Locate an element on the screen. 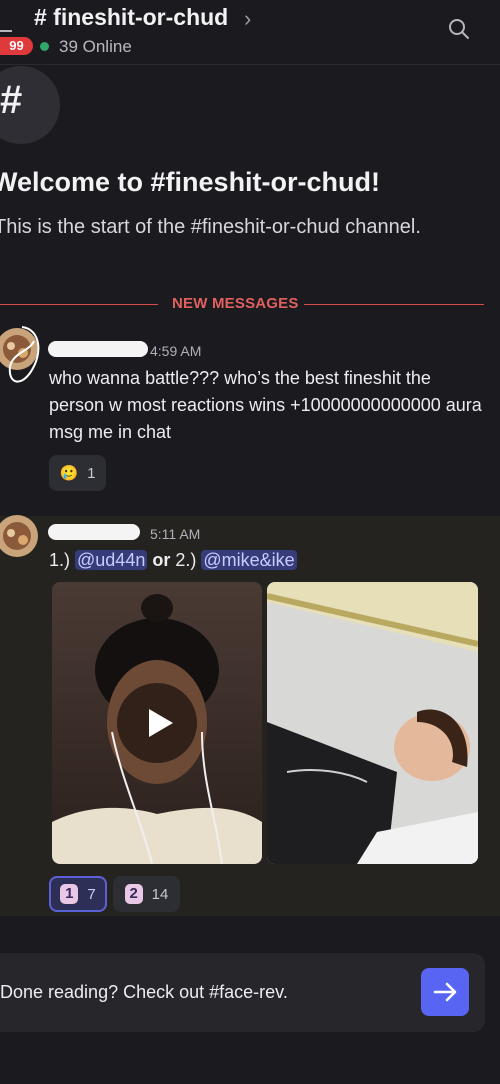  reaction-chip: 🥲 1 is located at coordinates (77, 473).